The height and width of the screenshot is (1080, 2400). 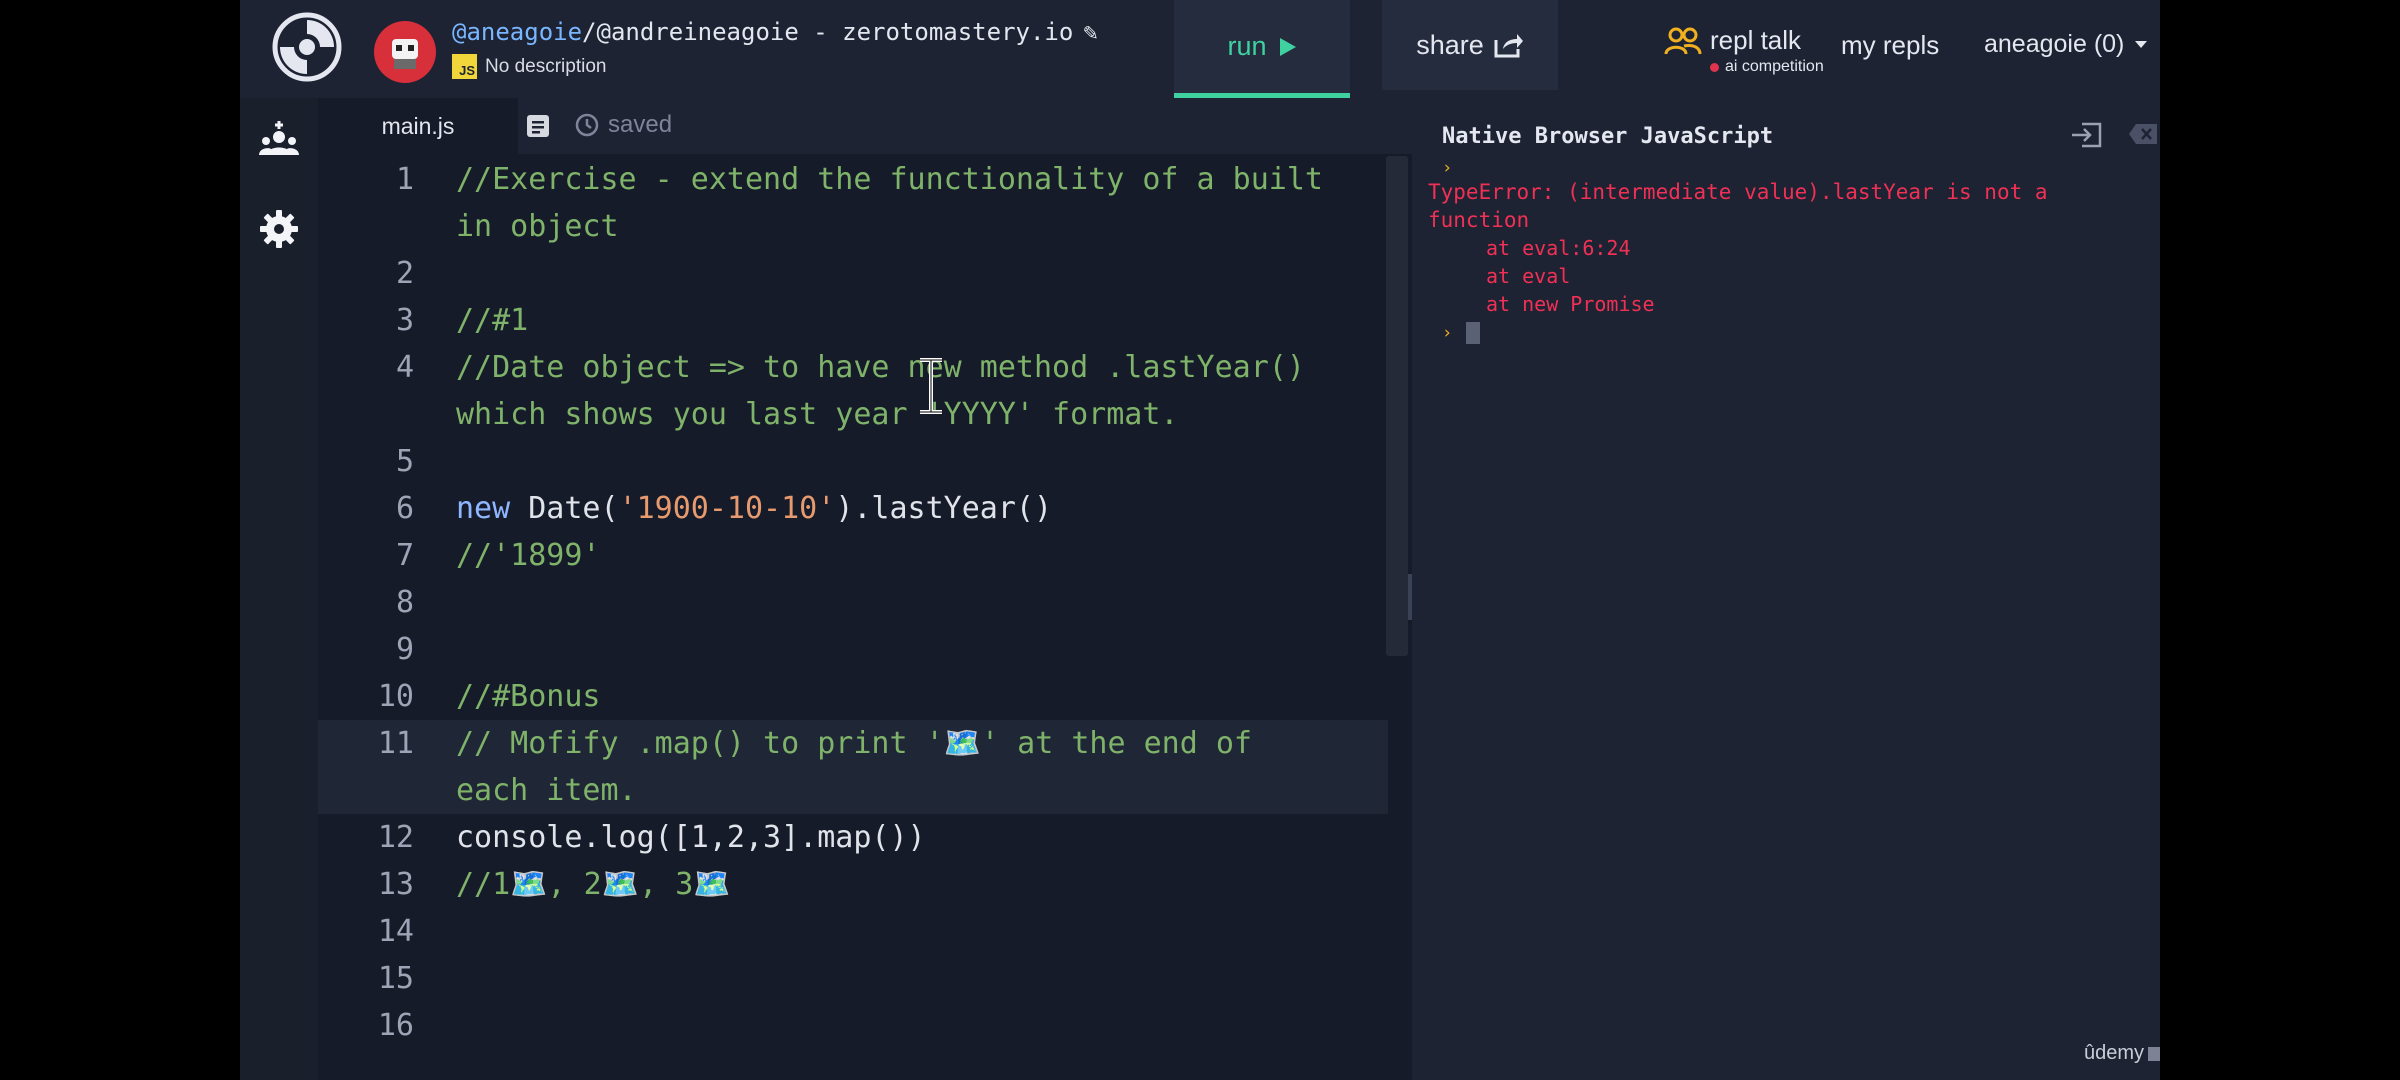 I want to click on line-number: 6, so click(x=404, y=508).